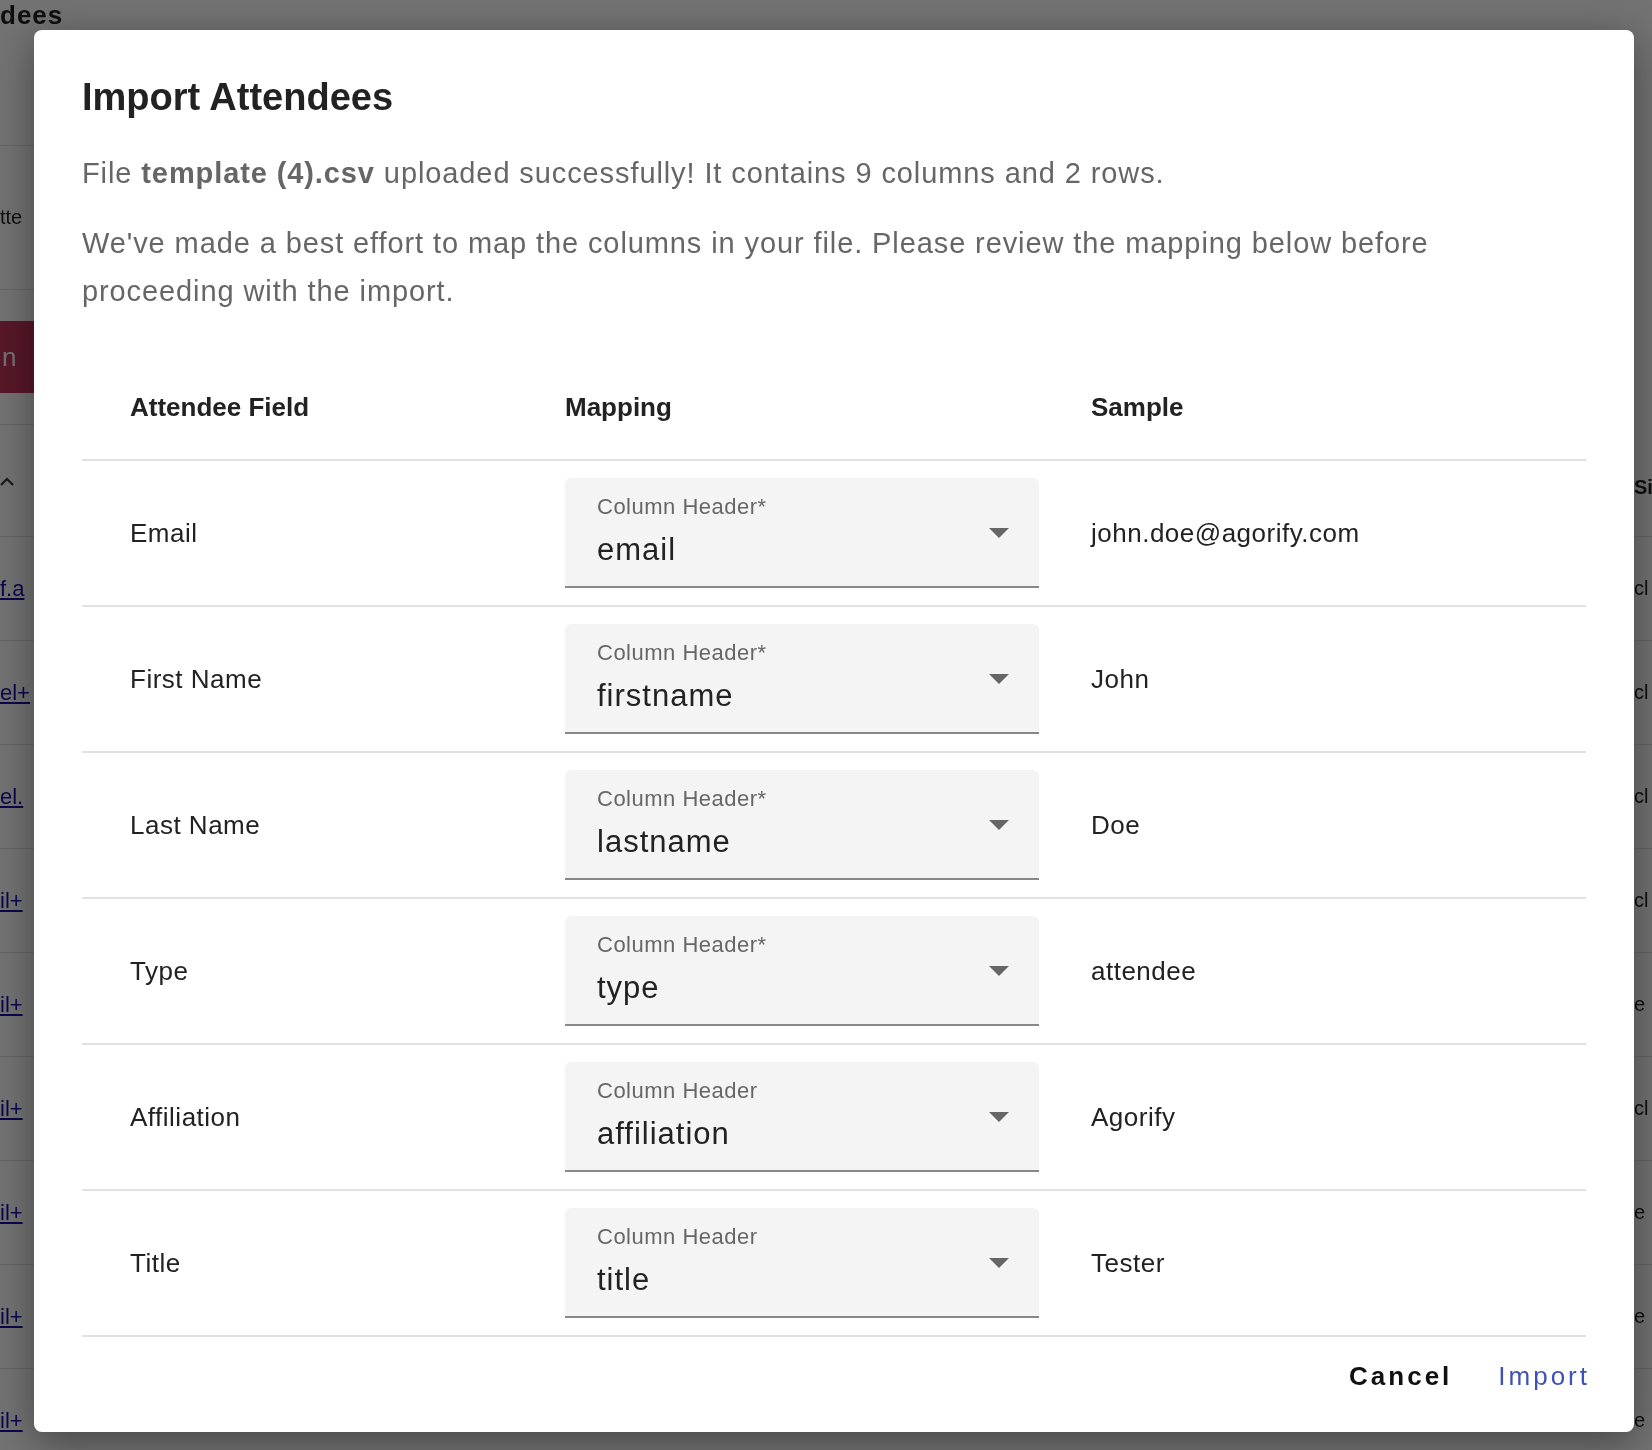  I want to click on page-button: n, so click(17, 357).